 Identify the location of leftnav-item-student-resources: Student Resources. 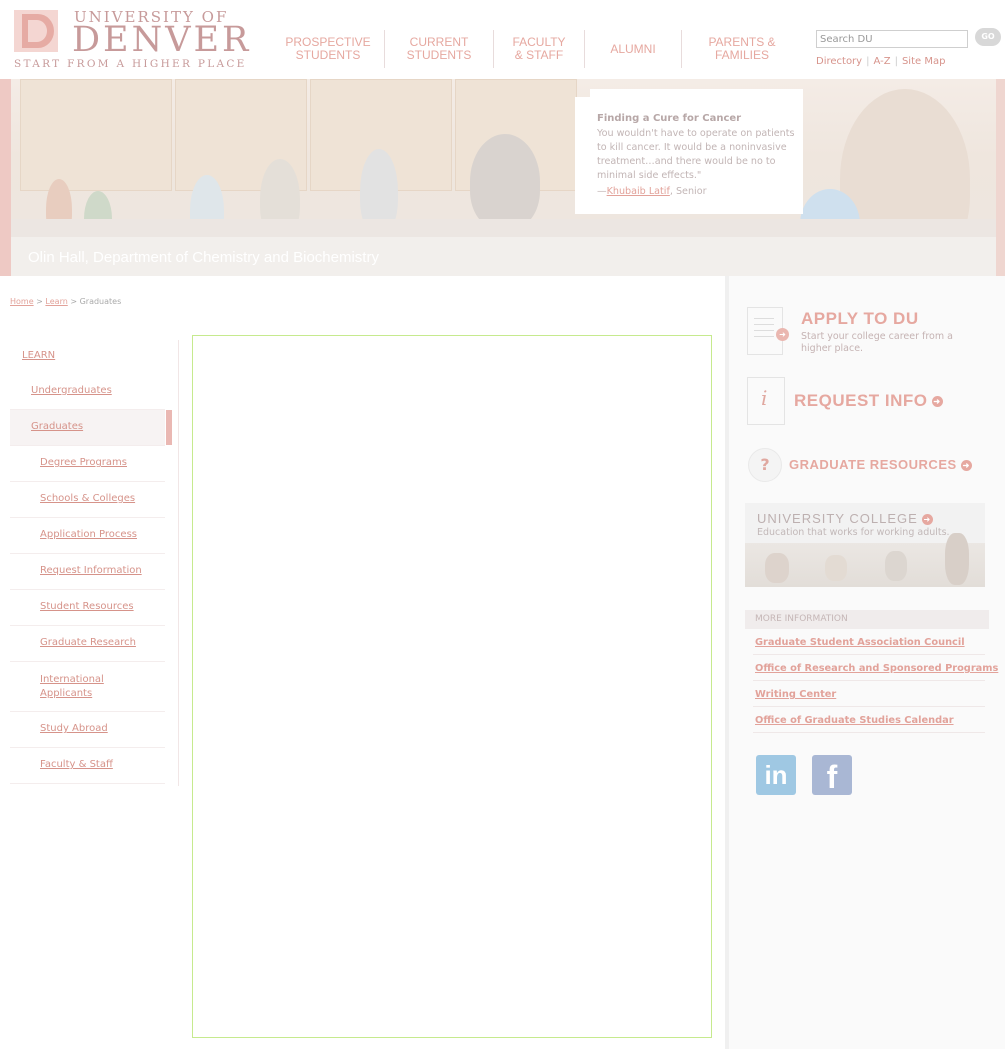
(87, 608).